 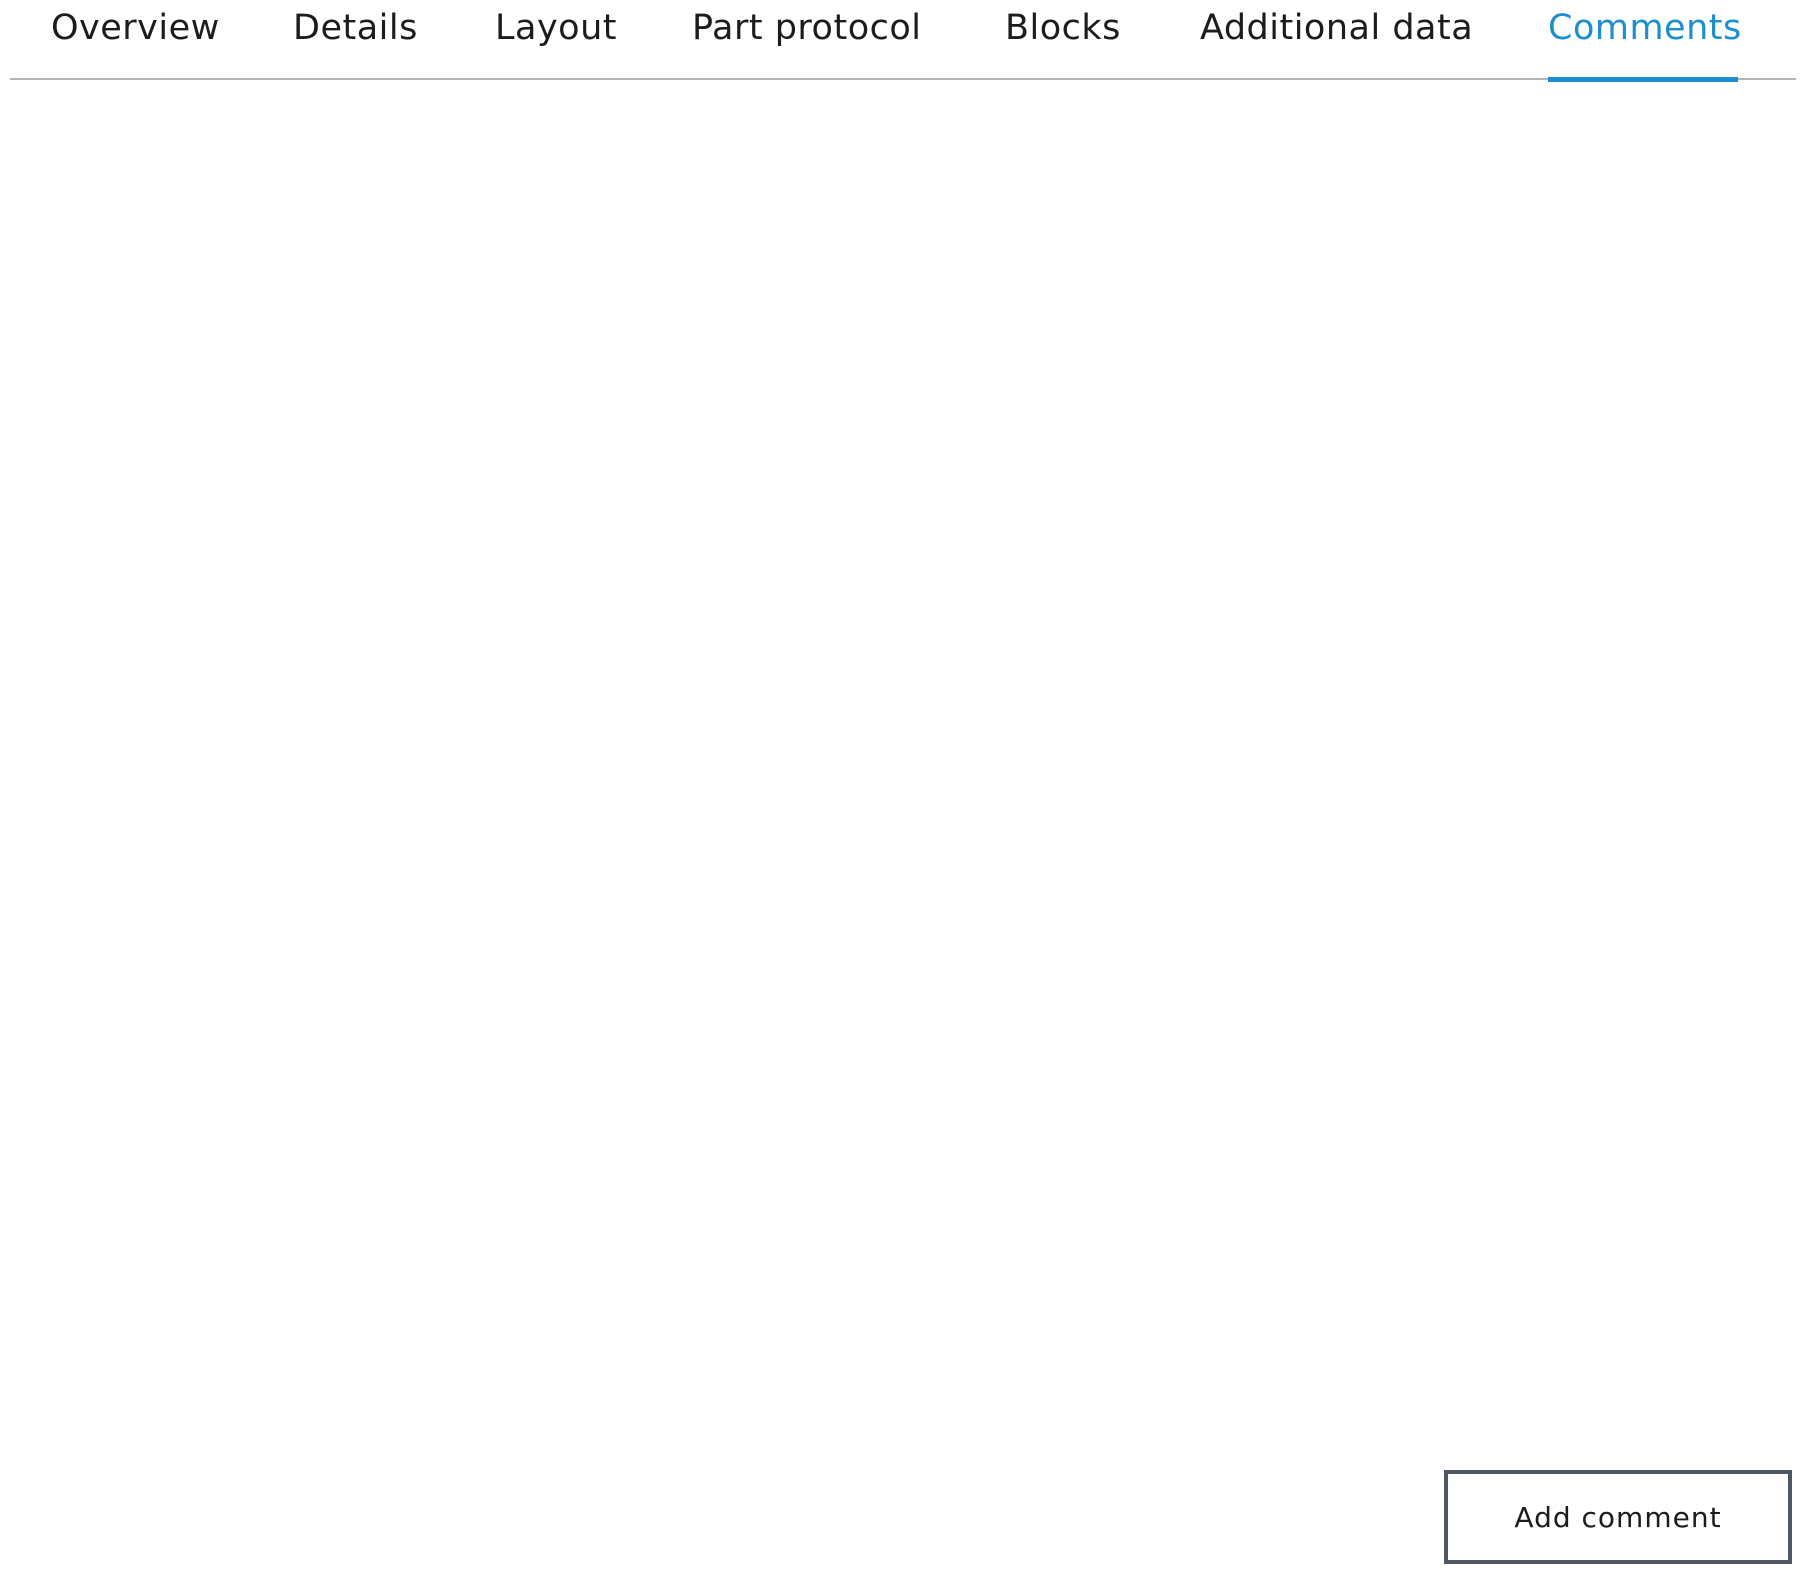 I want to click on tab-part-protocol: Part protocol, so click(x=809, y=40).